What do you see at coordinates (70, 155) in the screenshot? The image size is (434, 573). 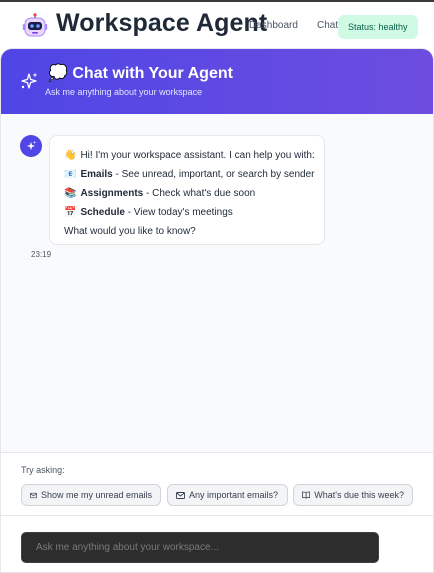 I see `wave-emoji: 👋` at bounding box center [70, 155].